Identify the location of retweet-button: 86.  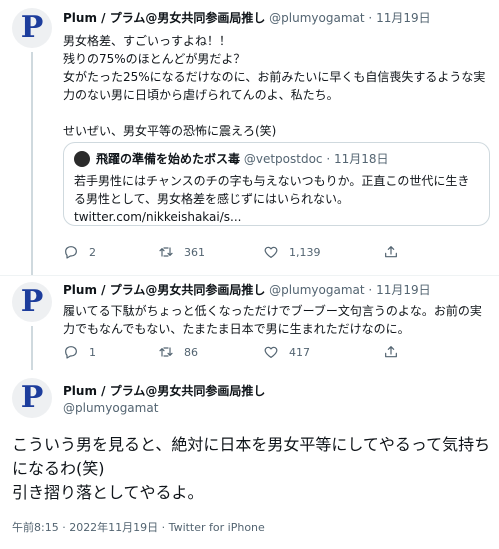
(210, 352).